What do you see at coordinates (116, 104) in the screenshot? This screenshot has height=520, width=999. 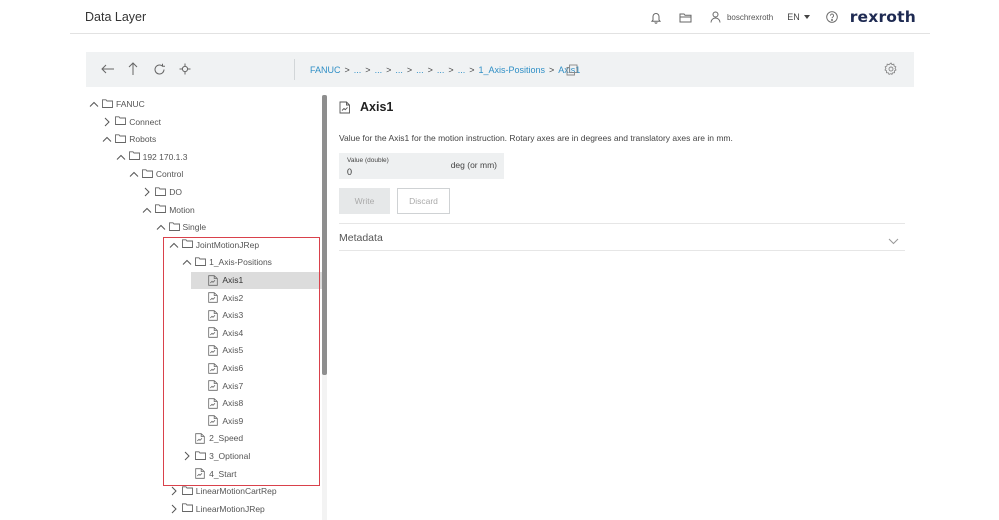 I see `tree-item-fanuc: FANUC` at bounding box center [116, 104].